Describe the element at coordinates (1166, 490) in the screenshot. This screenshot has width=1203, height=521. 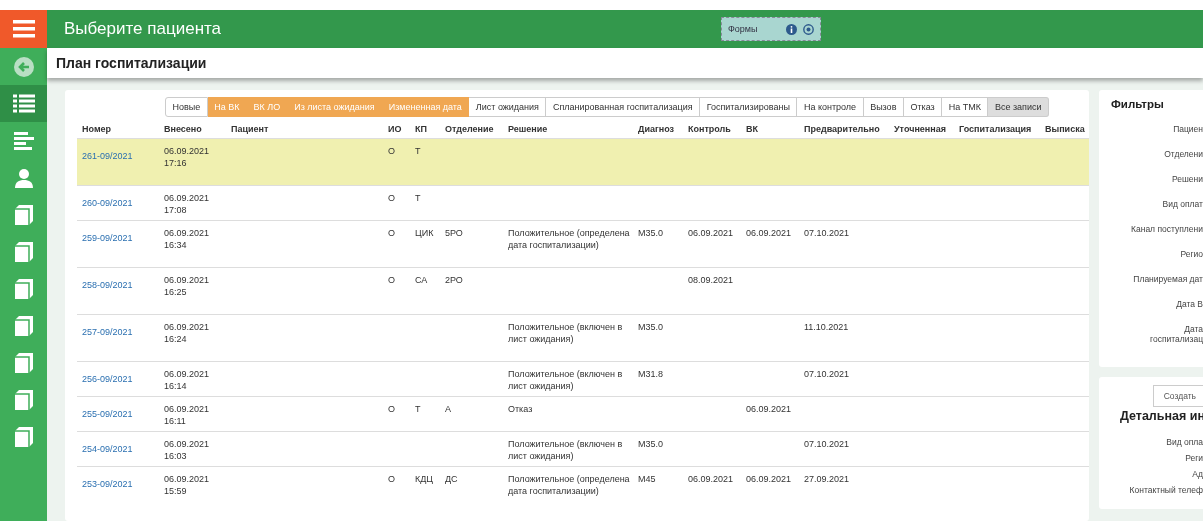
I see `detail-label: Контактный телеф` at that location.